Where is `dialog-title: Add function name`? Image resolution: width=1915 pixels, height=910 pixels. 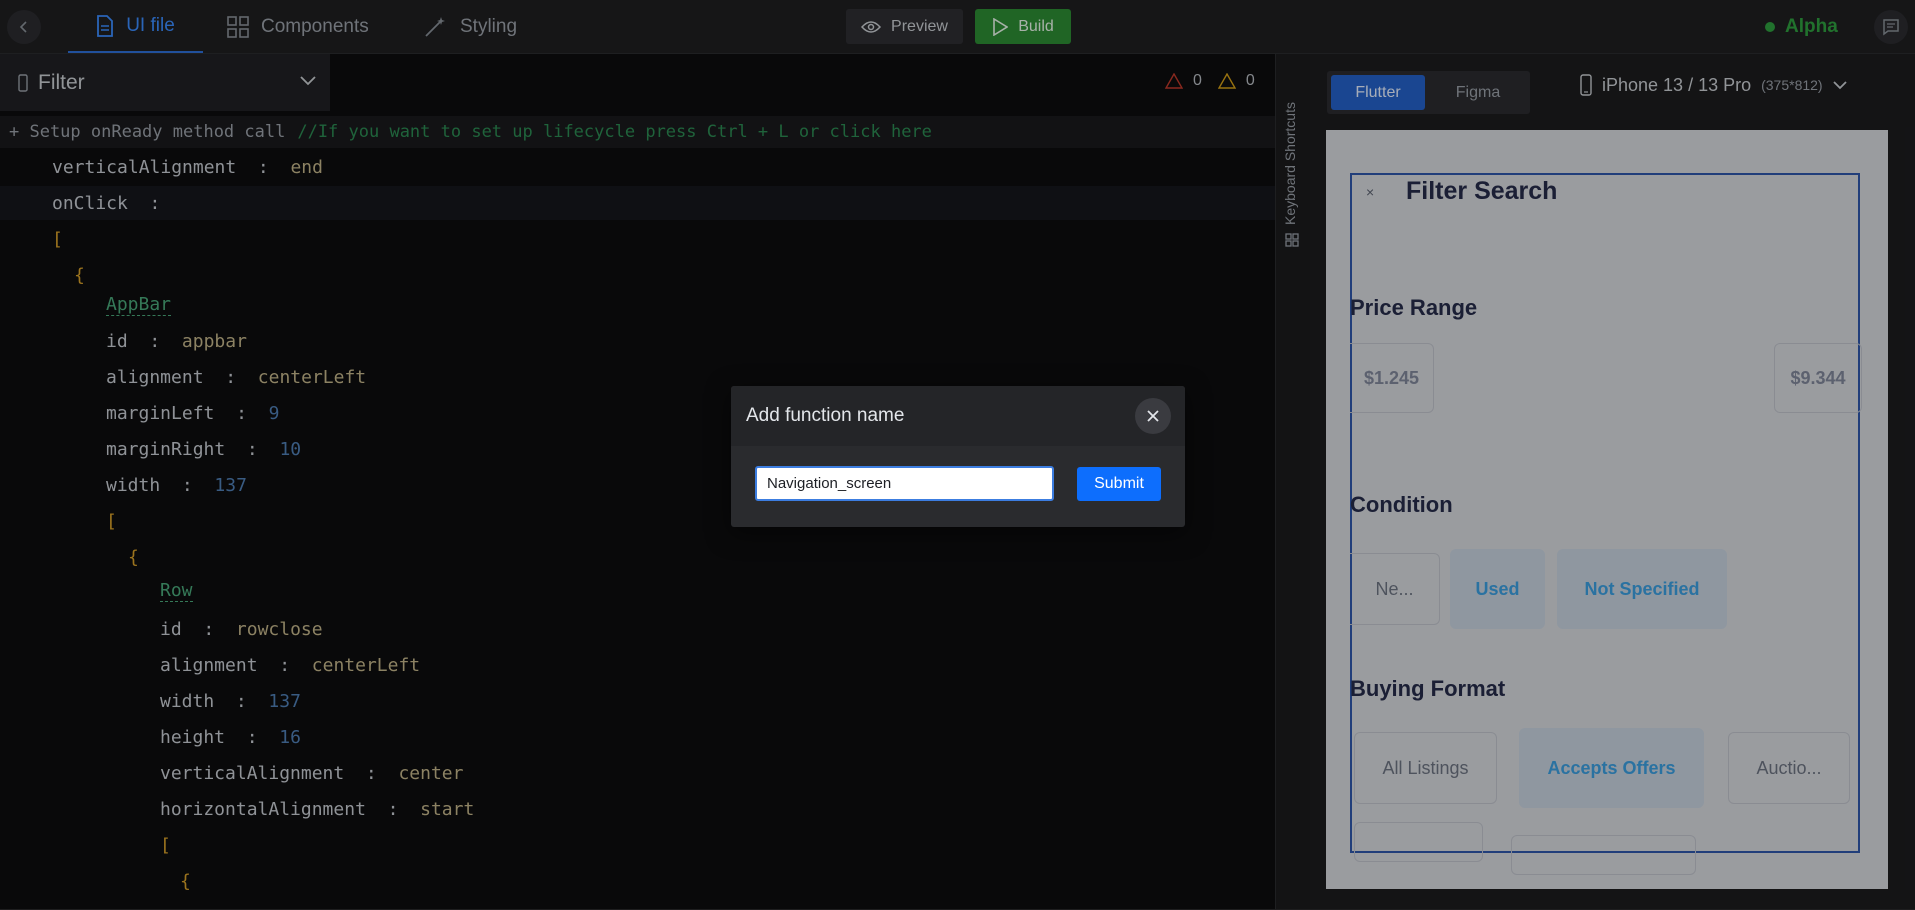
dialog-title: Add function name is located at coordinates (825, 415).